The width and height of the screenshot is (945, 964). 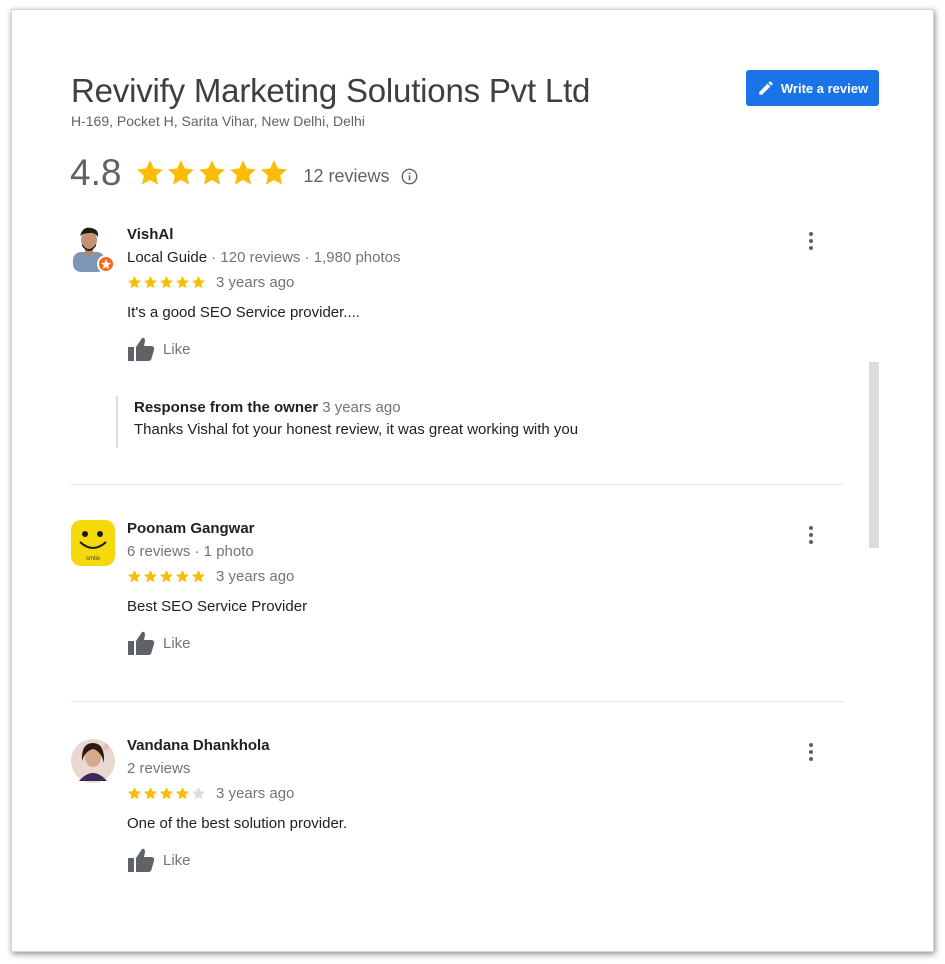 What do you see at coordinates (361, 407) in the screenshot?
I see `owner-response-date: 3 years ago` at bounding box center [361, 407].